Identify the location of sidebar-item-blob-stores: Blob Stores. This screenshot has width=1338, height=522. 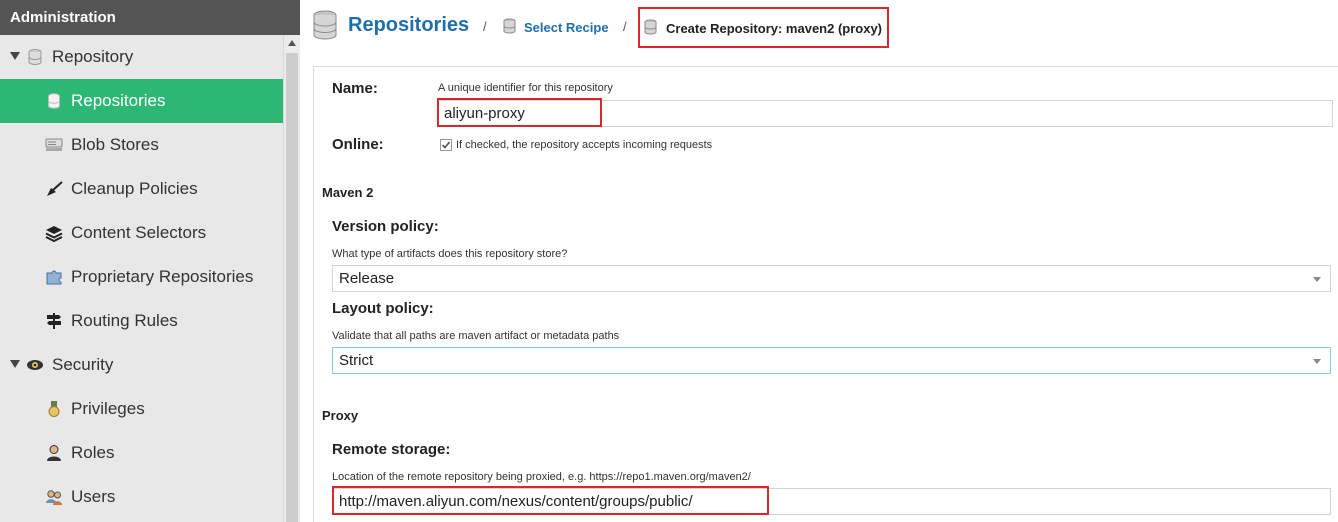
(141, 145).